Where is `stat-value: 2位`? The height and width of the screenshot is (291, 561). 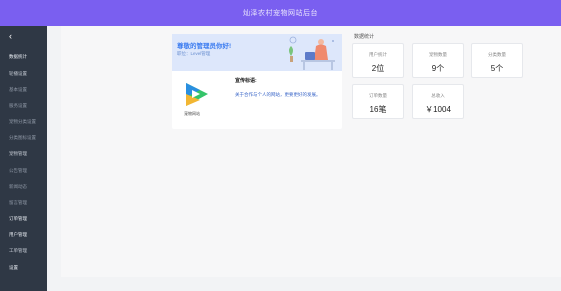 stat-value: 2位 is located at coordinates (378, 68).